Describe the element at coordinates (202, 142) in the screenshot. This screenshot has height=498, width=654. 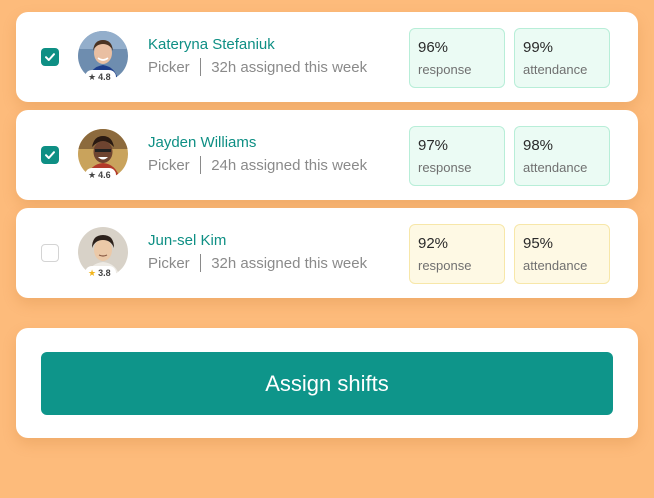
I see `worker-name: Jayden Williams` at that location.